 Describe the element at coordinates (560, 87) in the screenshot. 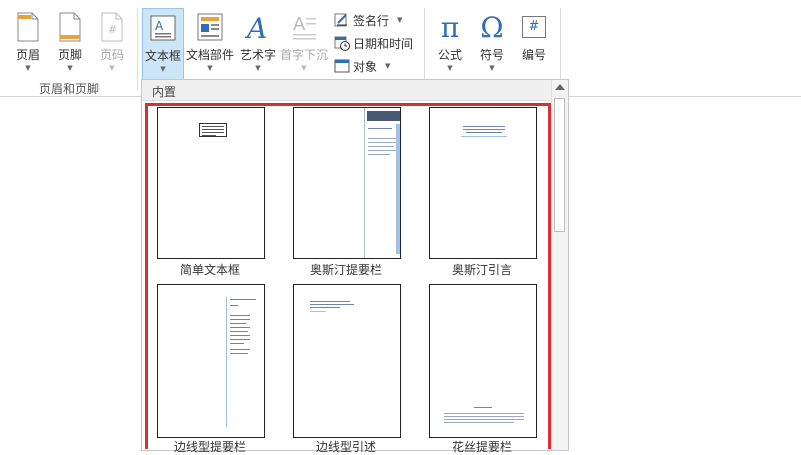

I see `scroll-up-arrow-icon` at that location.